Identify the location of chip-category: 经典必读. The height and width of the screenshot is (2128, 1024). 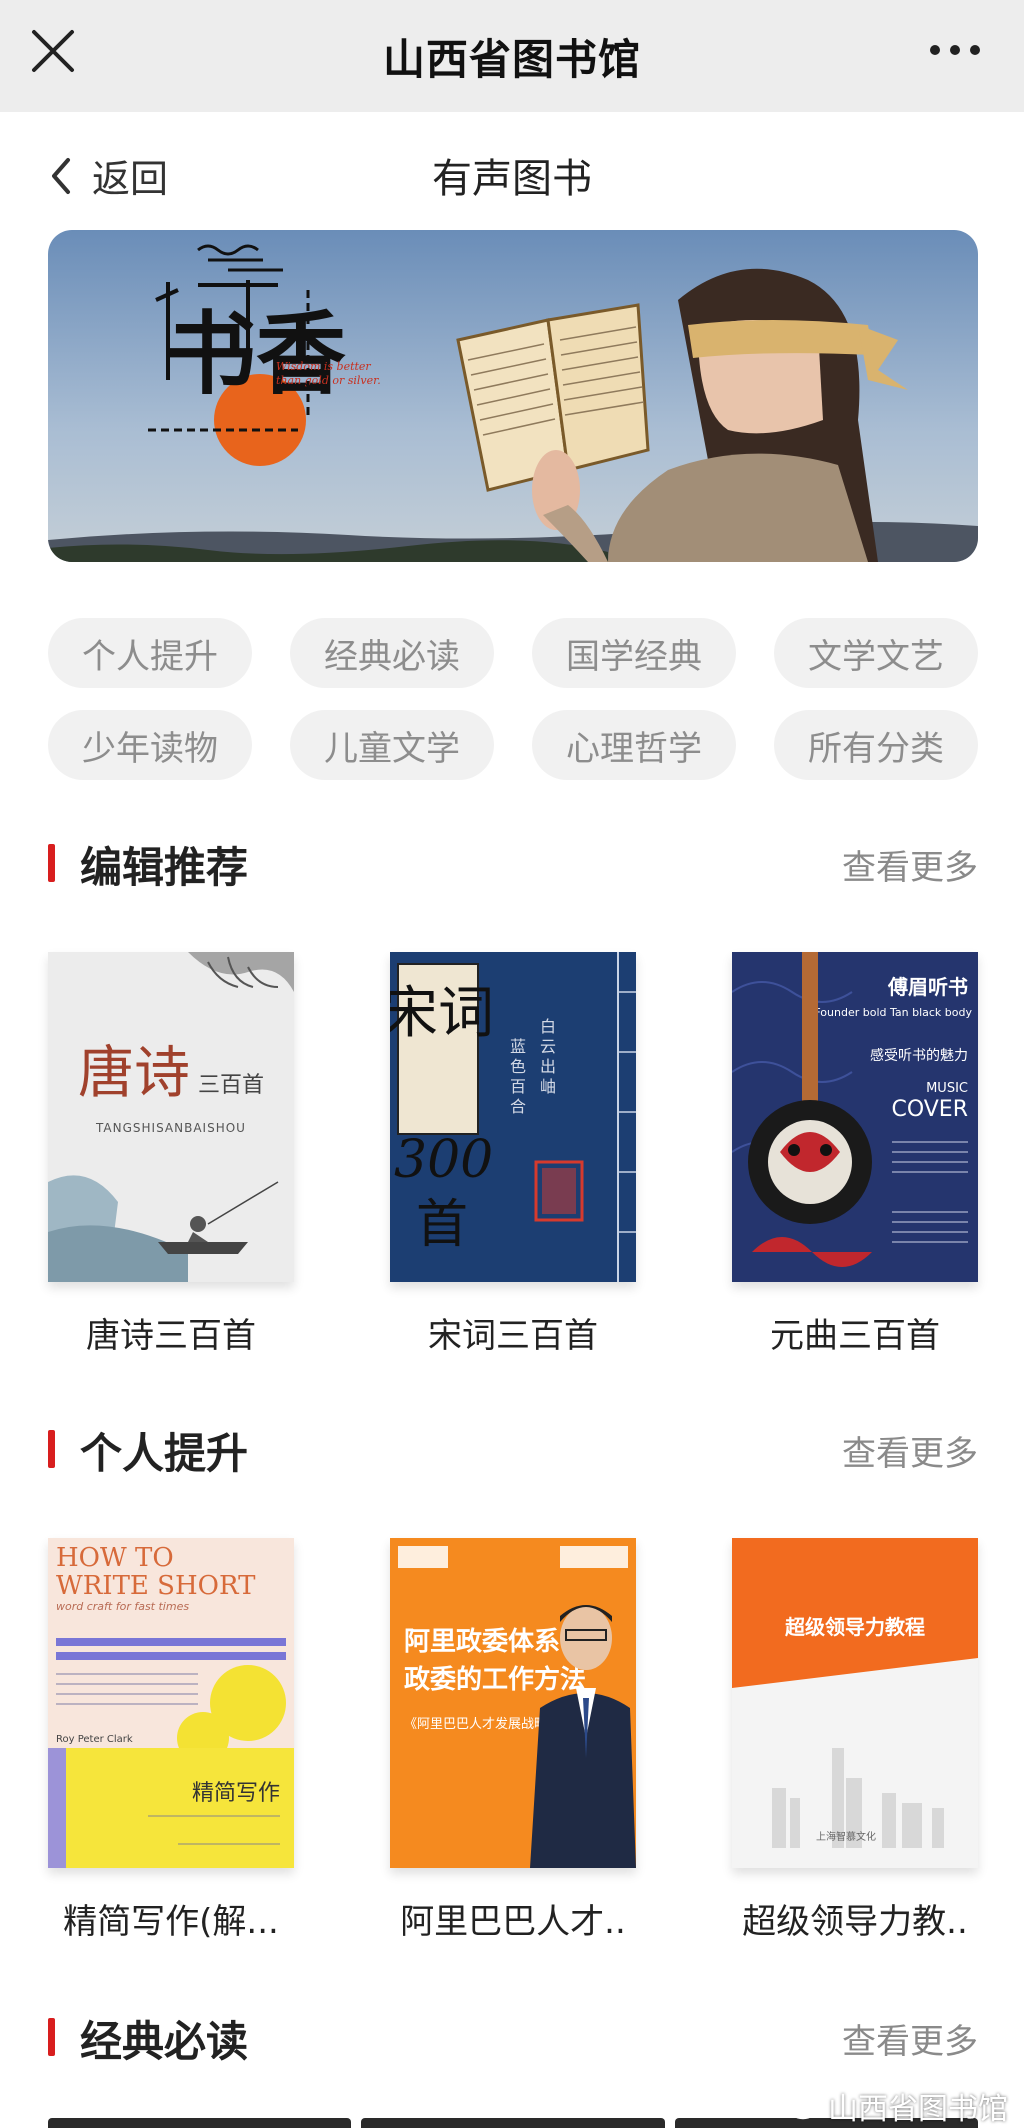
(392, 653).